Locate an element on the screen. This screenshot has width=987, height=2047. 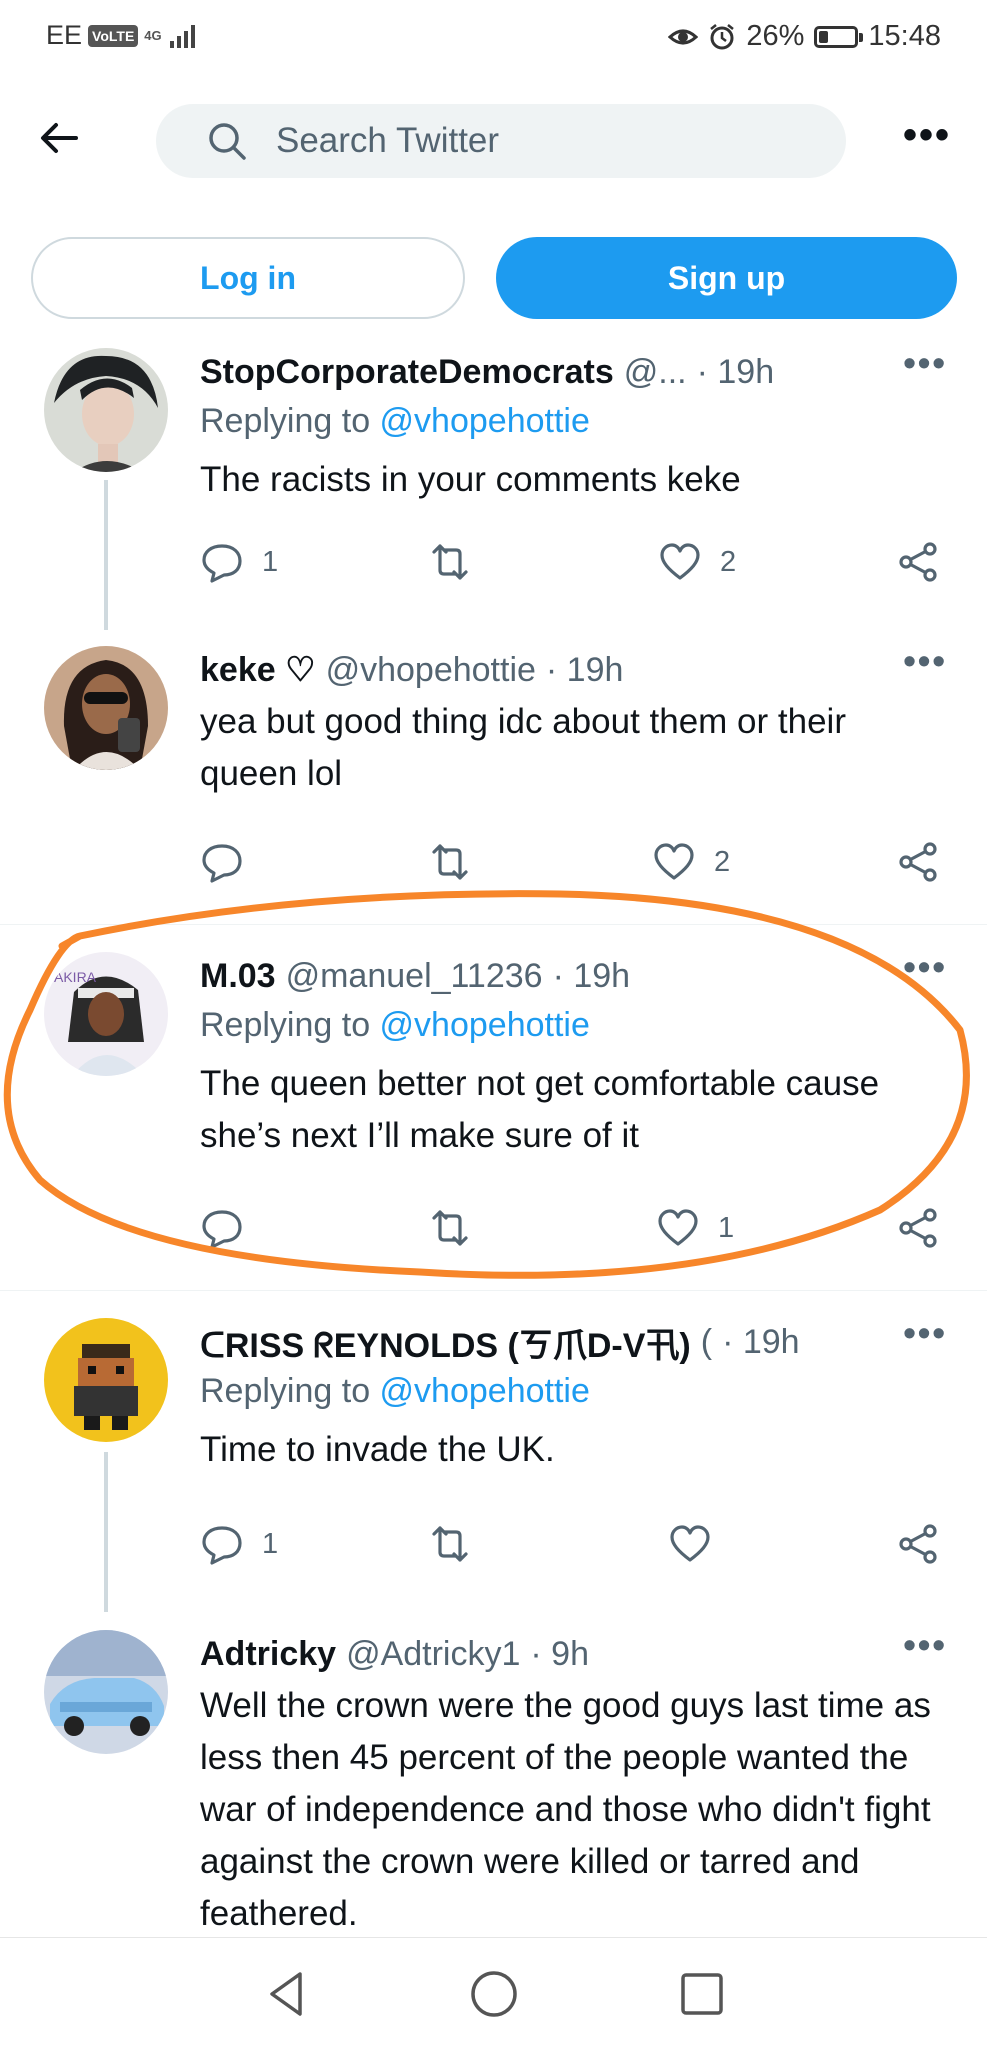
search-input: Search Twitter is located at coordinates (501, 141).